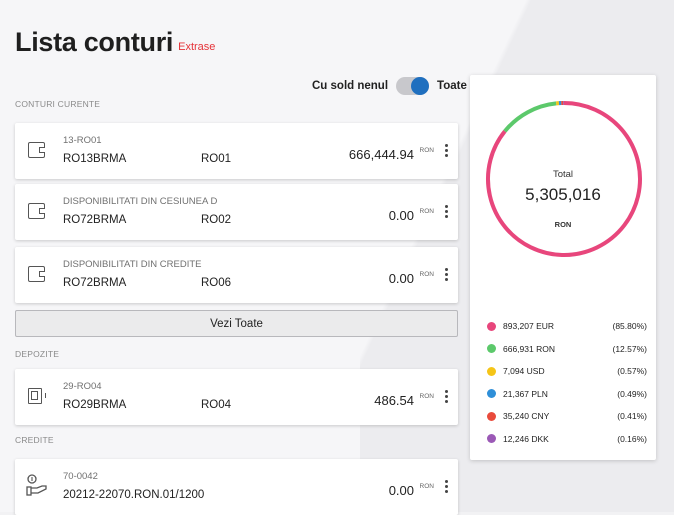 Image resolution: width=674 pixels, height=515 pixels. Describe the element at coordinates (563, 174) in the screenshot. I see `total-label: Total` at that location.